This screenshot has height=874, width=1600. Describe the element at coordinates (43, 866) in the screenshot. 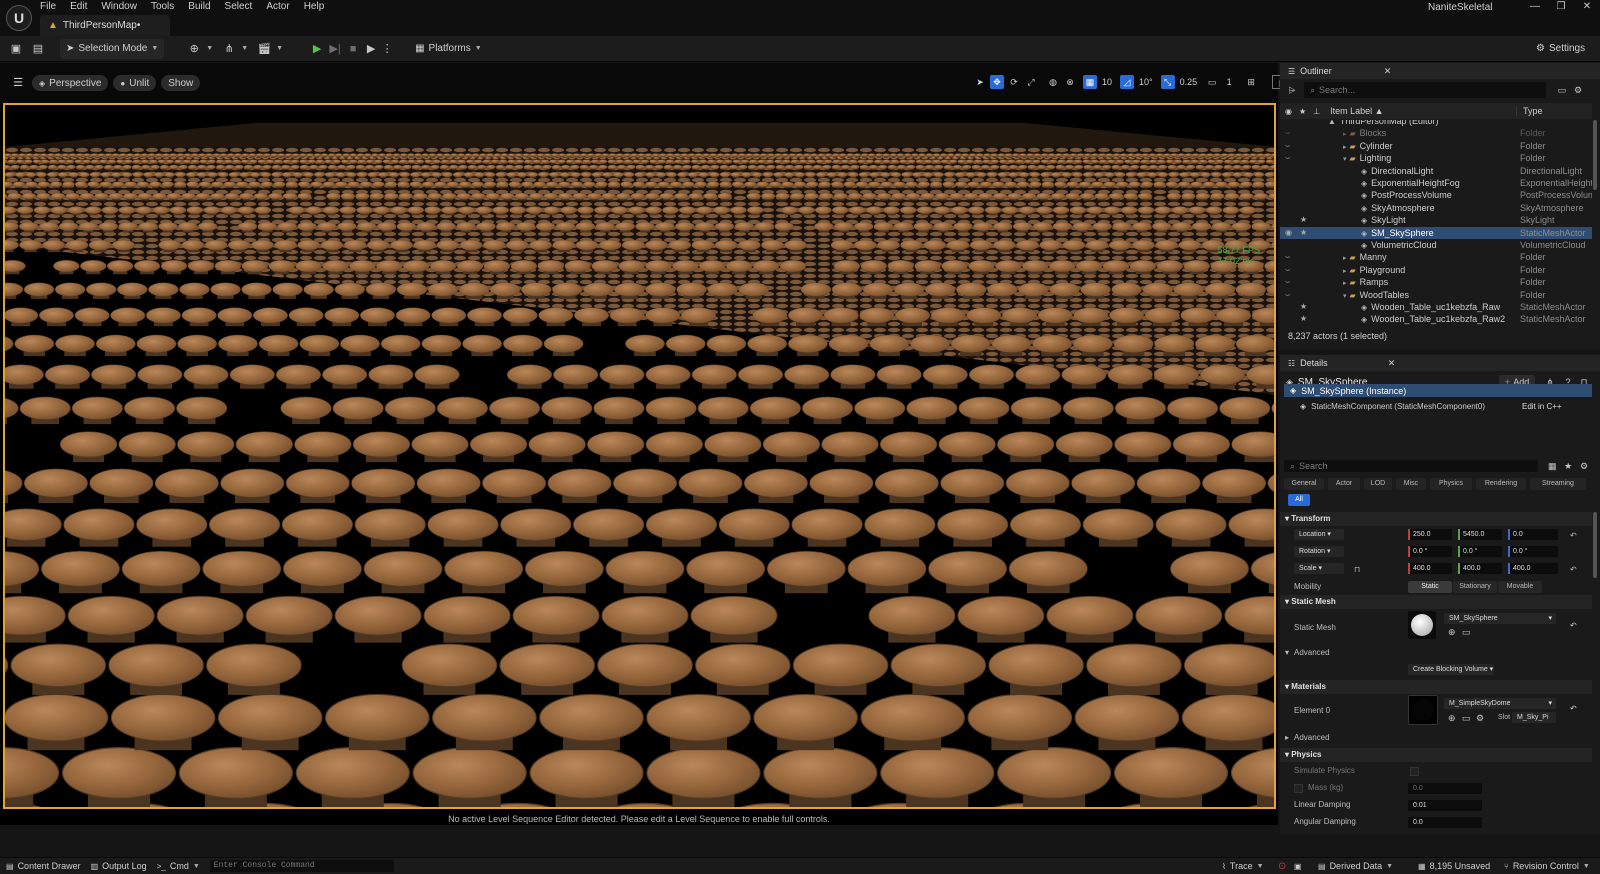

I see `content-drawer-button: ▤ Content Drawer` at that location.